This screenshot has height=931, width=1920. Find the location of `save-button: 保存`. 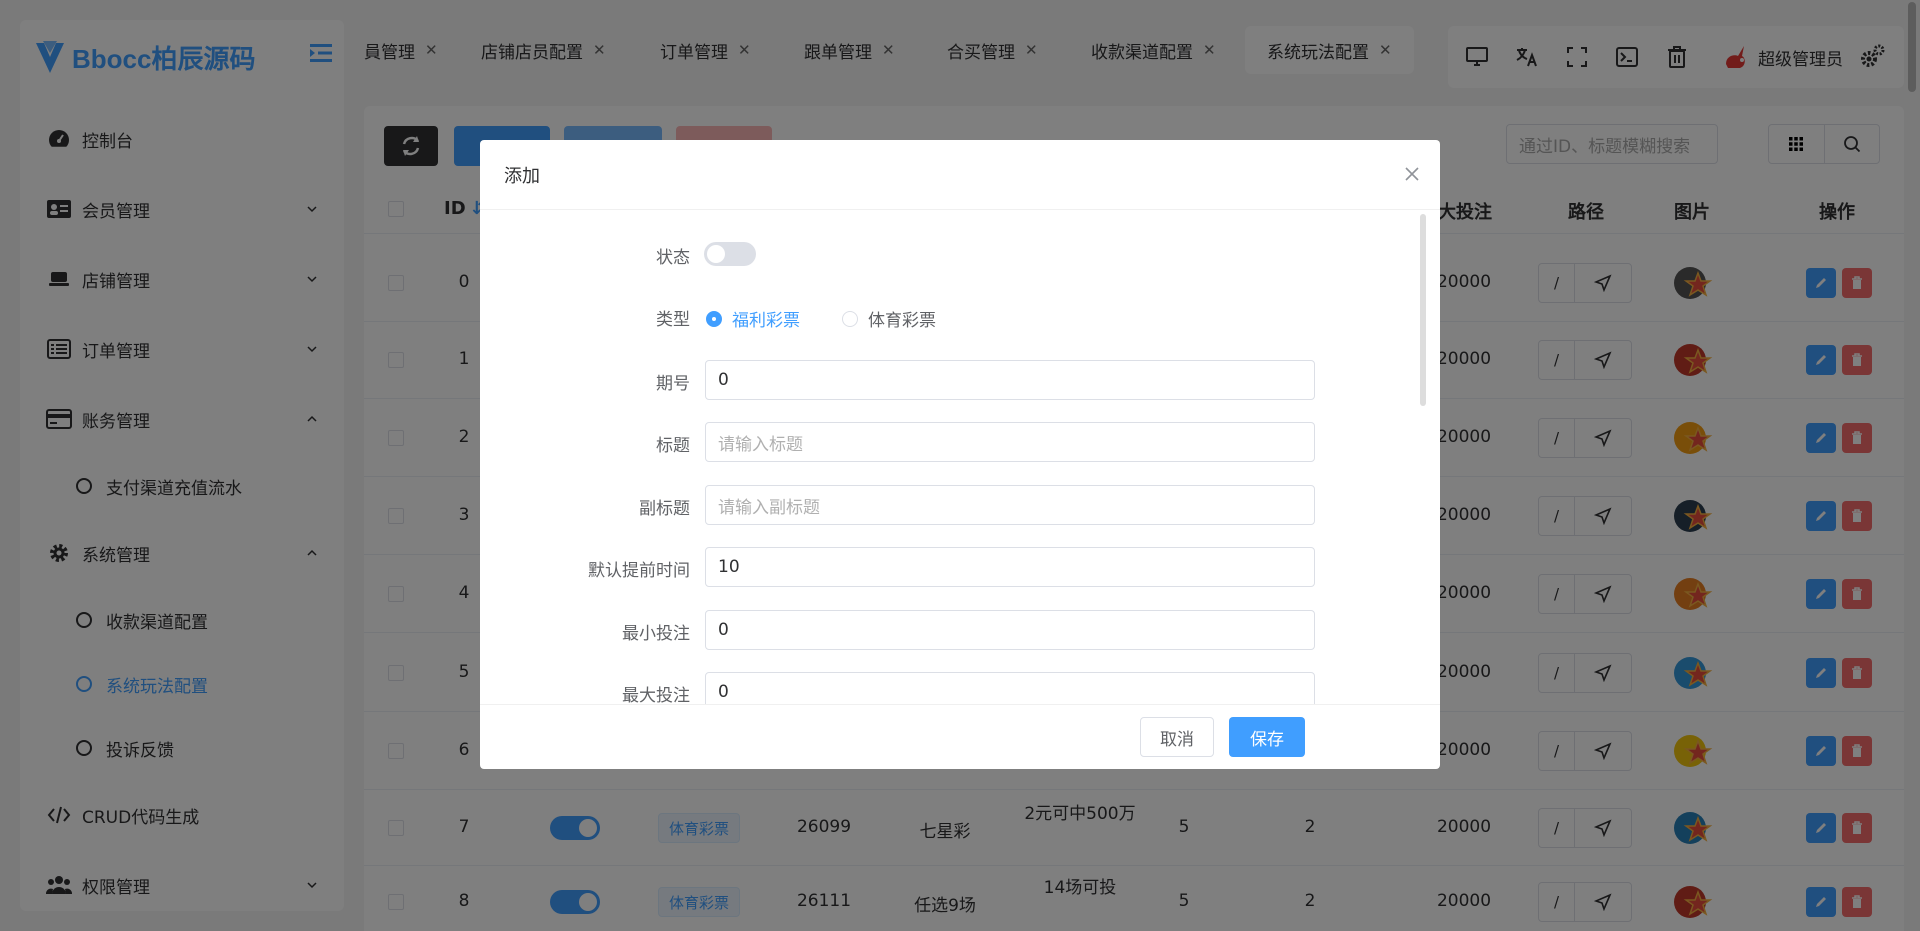

save-button: 保存 is located at coordinates (1267, 737).